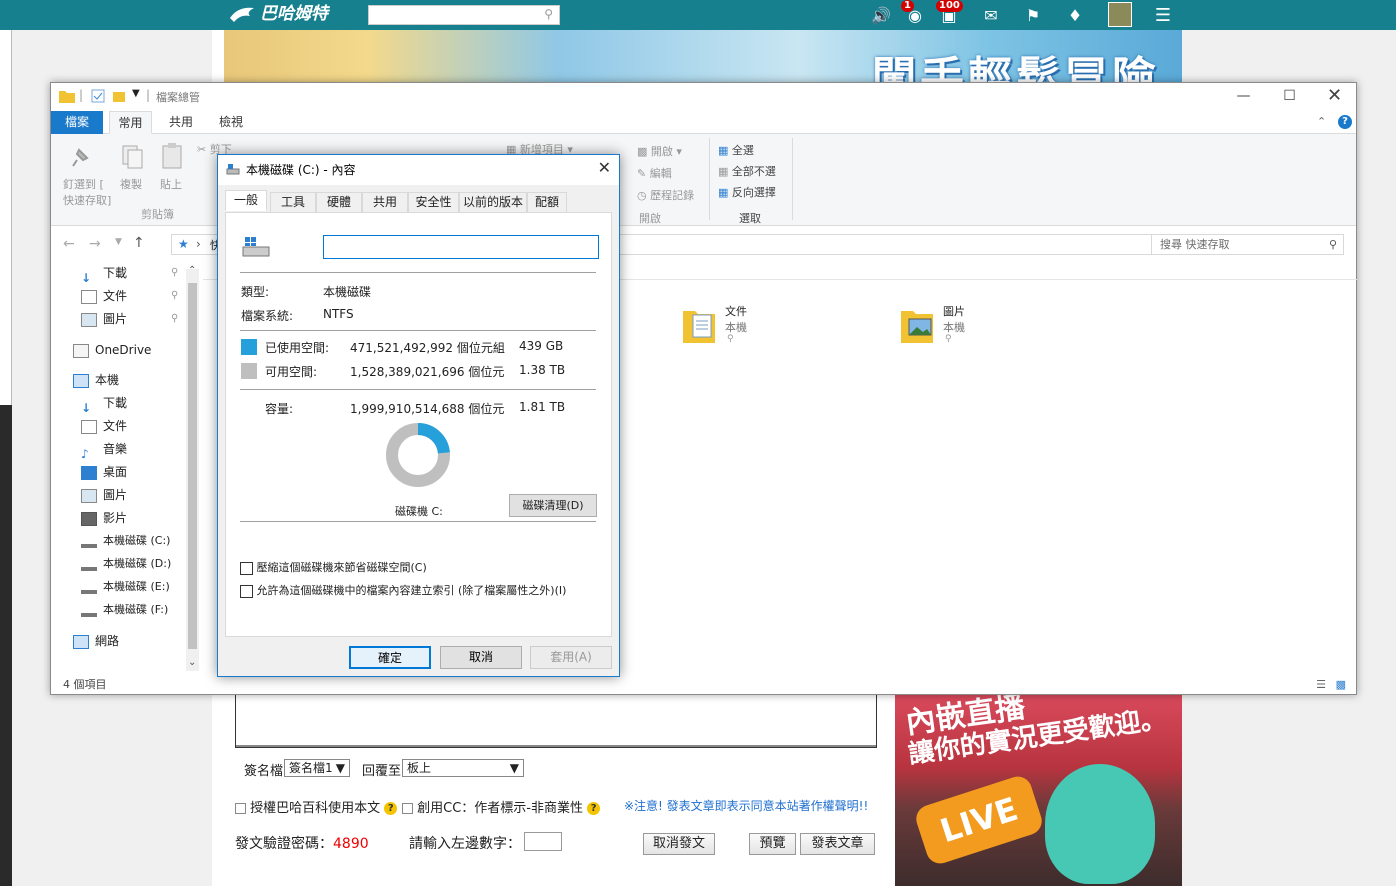 The width and height of the screenshot is (1396, 886). What do you see at coordinates (703, 56) in the screenshot?
I see `site-banner: 闖手輕鬆冒險` at bounding box center [703, 56].